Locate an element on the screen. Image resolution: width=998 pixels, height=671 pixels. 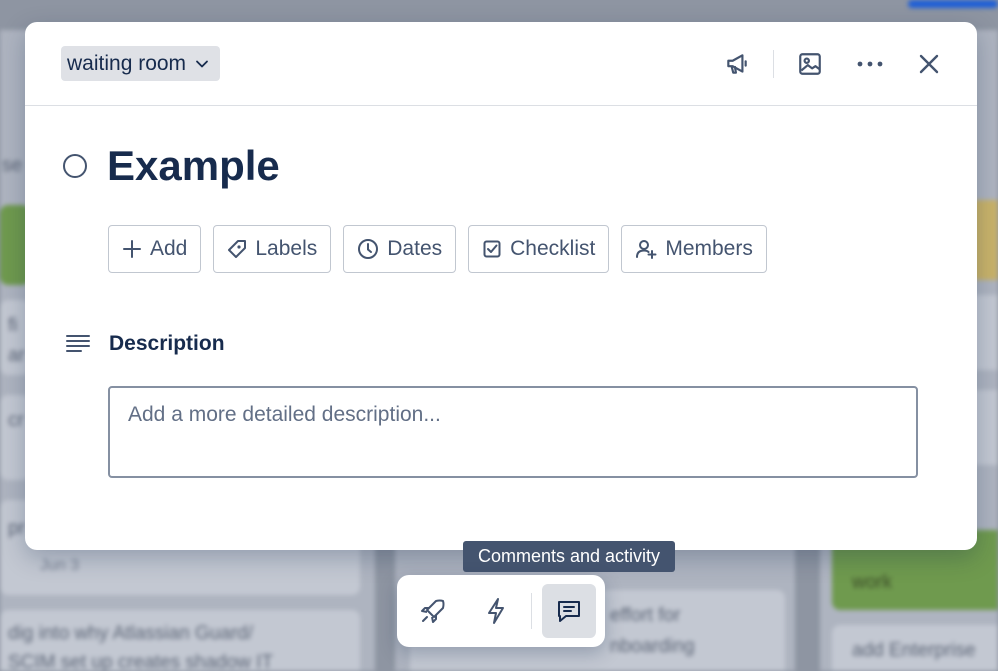
image-icon is located at coordinates (810, 64).